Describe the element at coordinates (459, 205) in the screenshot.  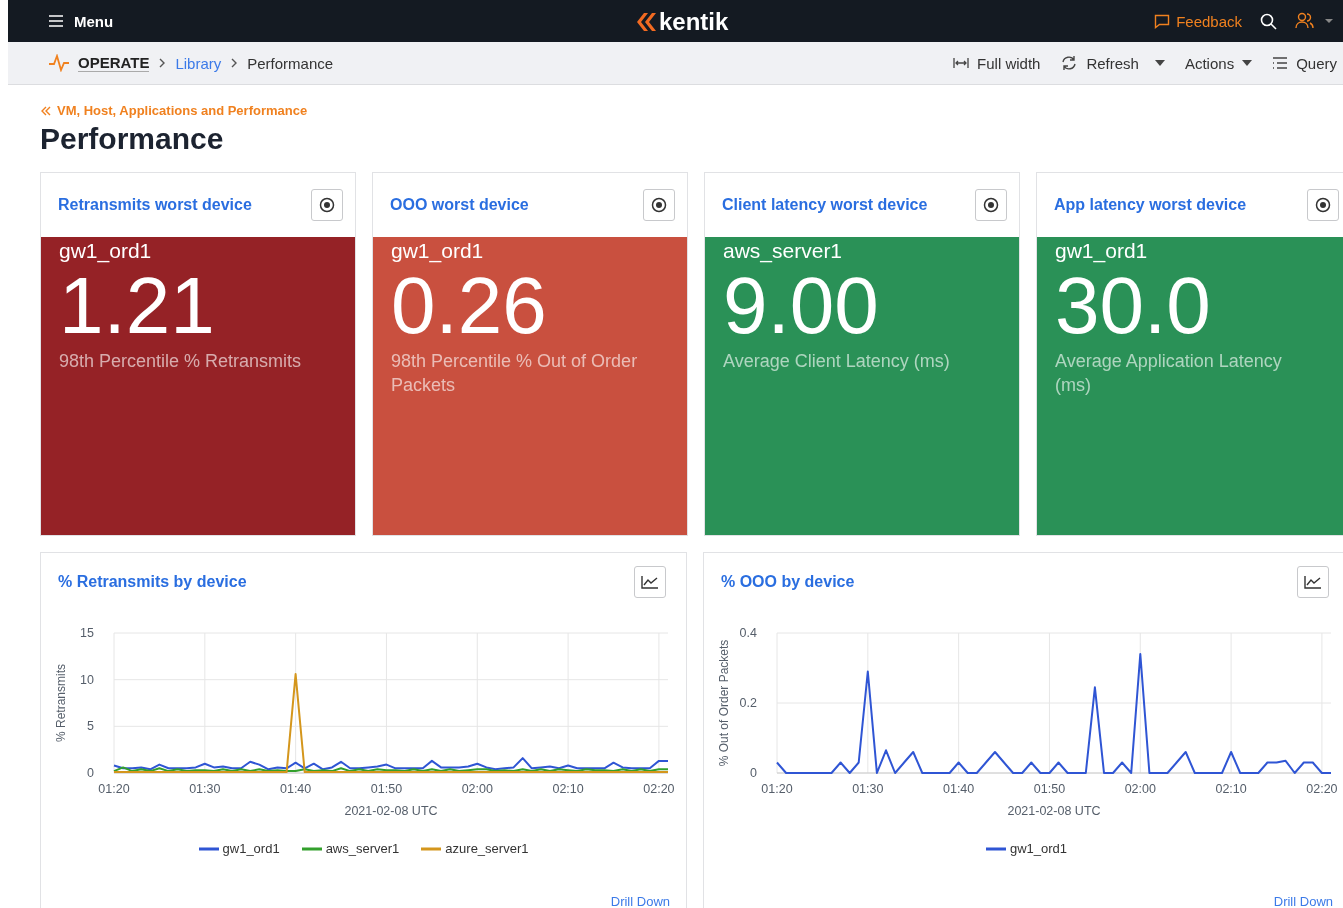
I see `card-title: OOO worst device` at that location.